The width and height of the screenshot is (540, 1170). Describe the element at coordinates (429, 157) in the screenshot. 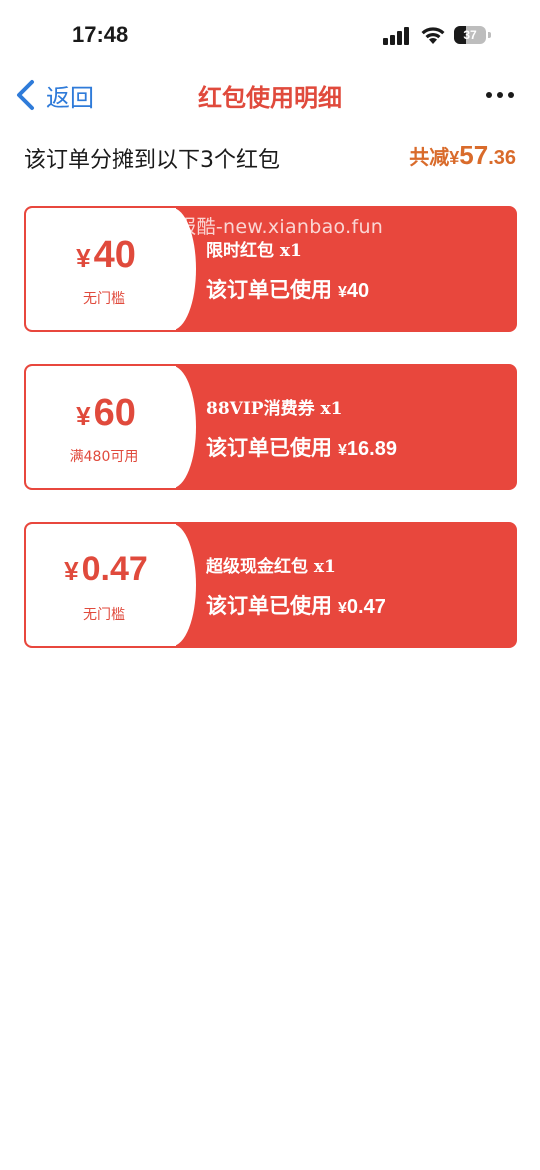

I see `total-label: 共减` at that location.